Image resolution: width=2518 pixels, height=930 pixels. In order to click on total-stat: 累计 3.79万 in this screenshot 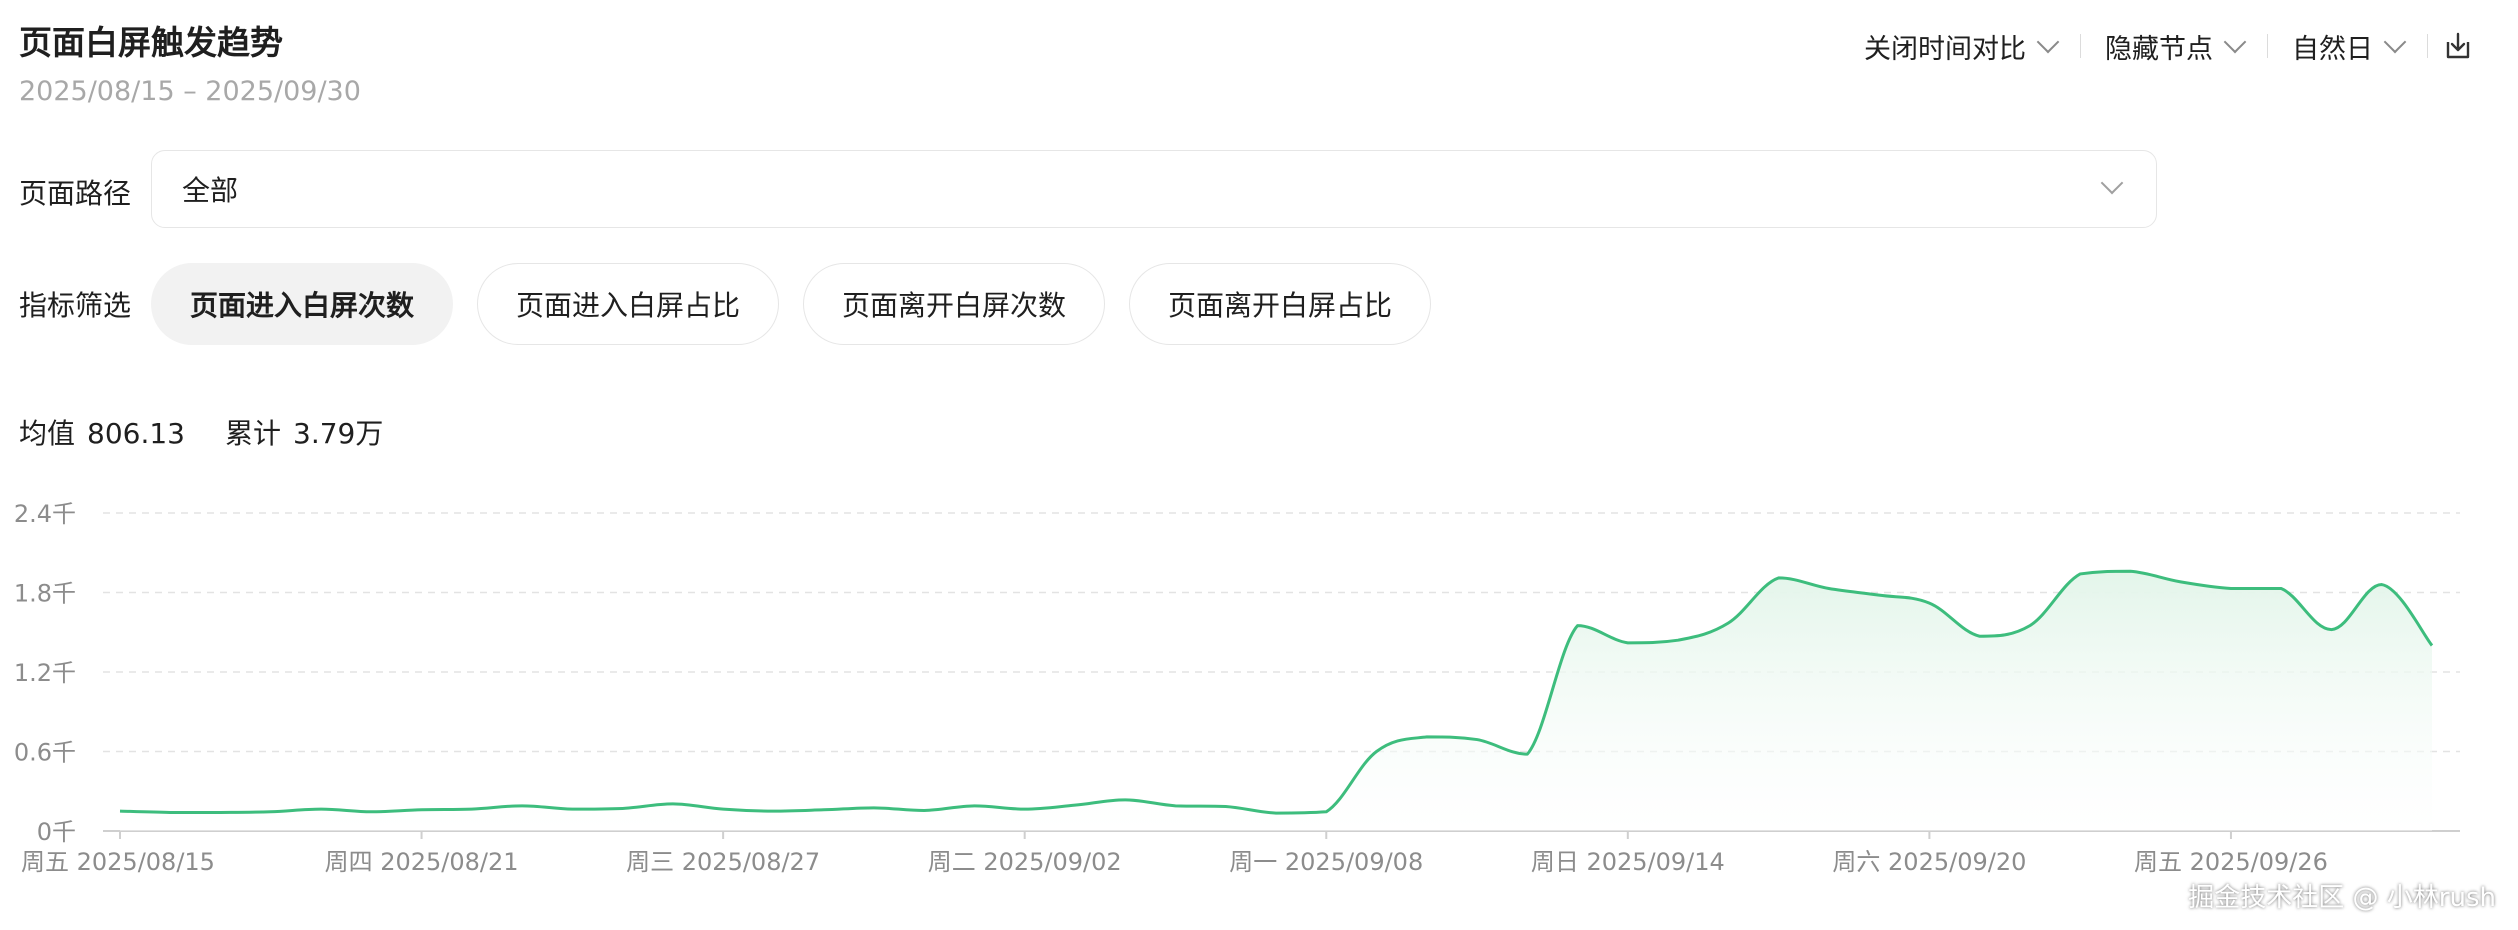, I will do `click(304, 432)`.